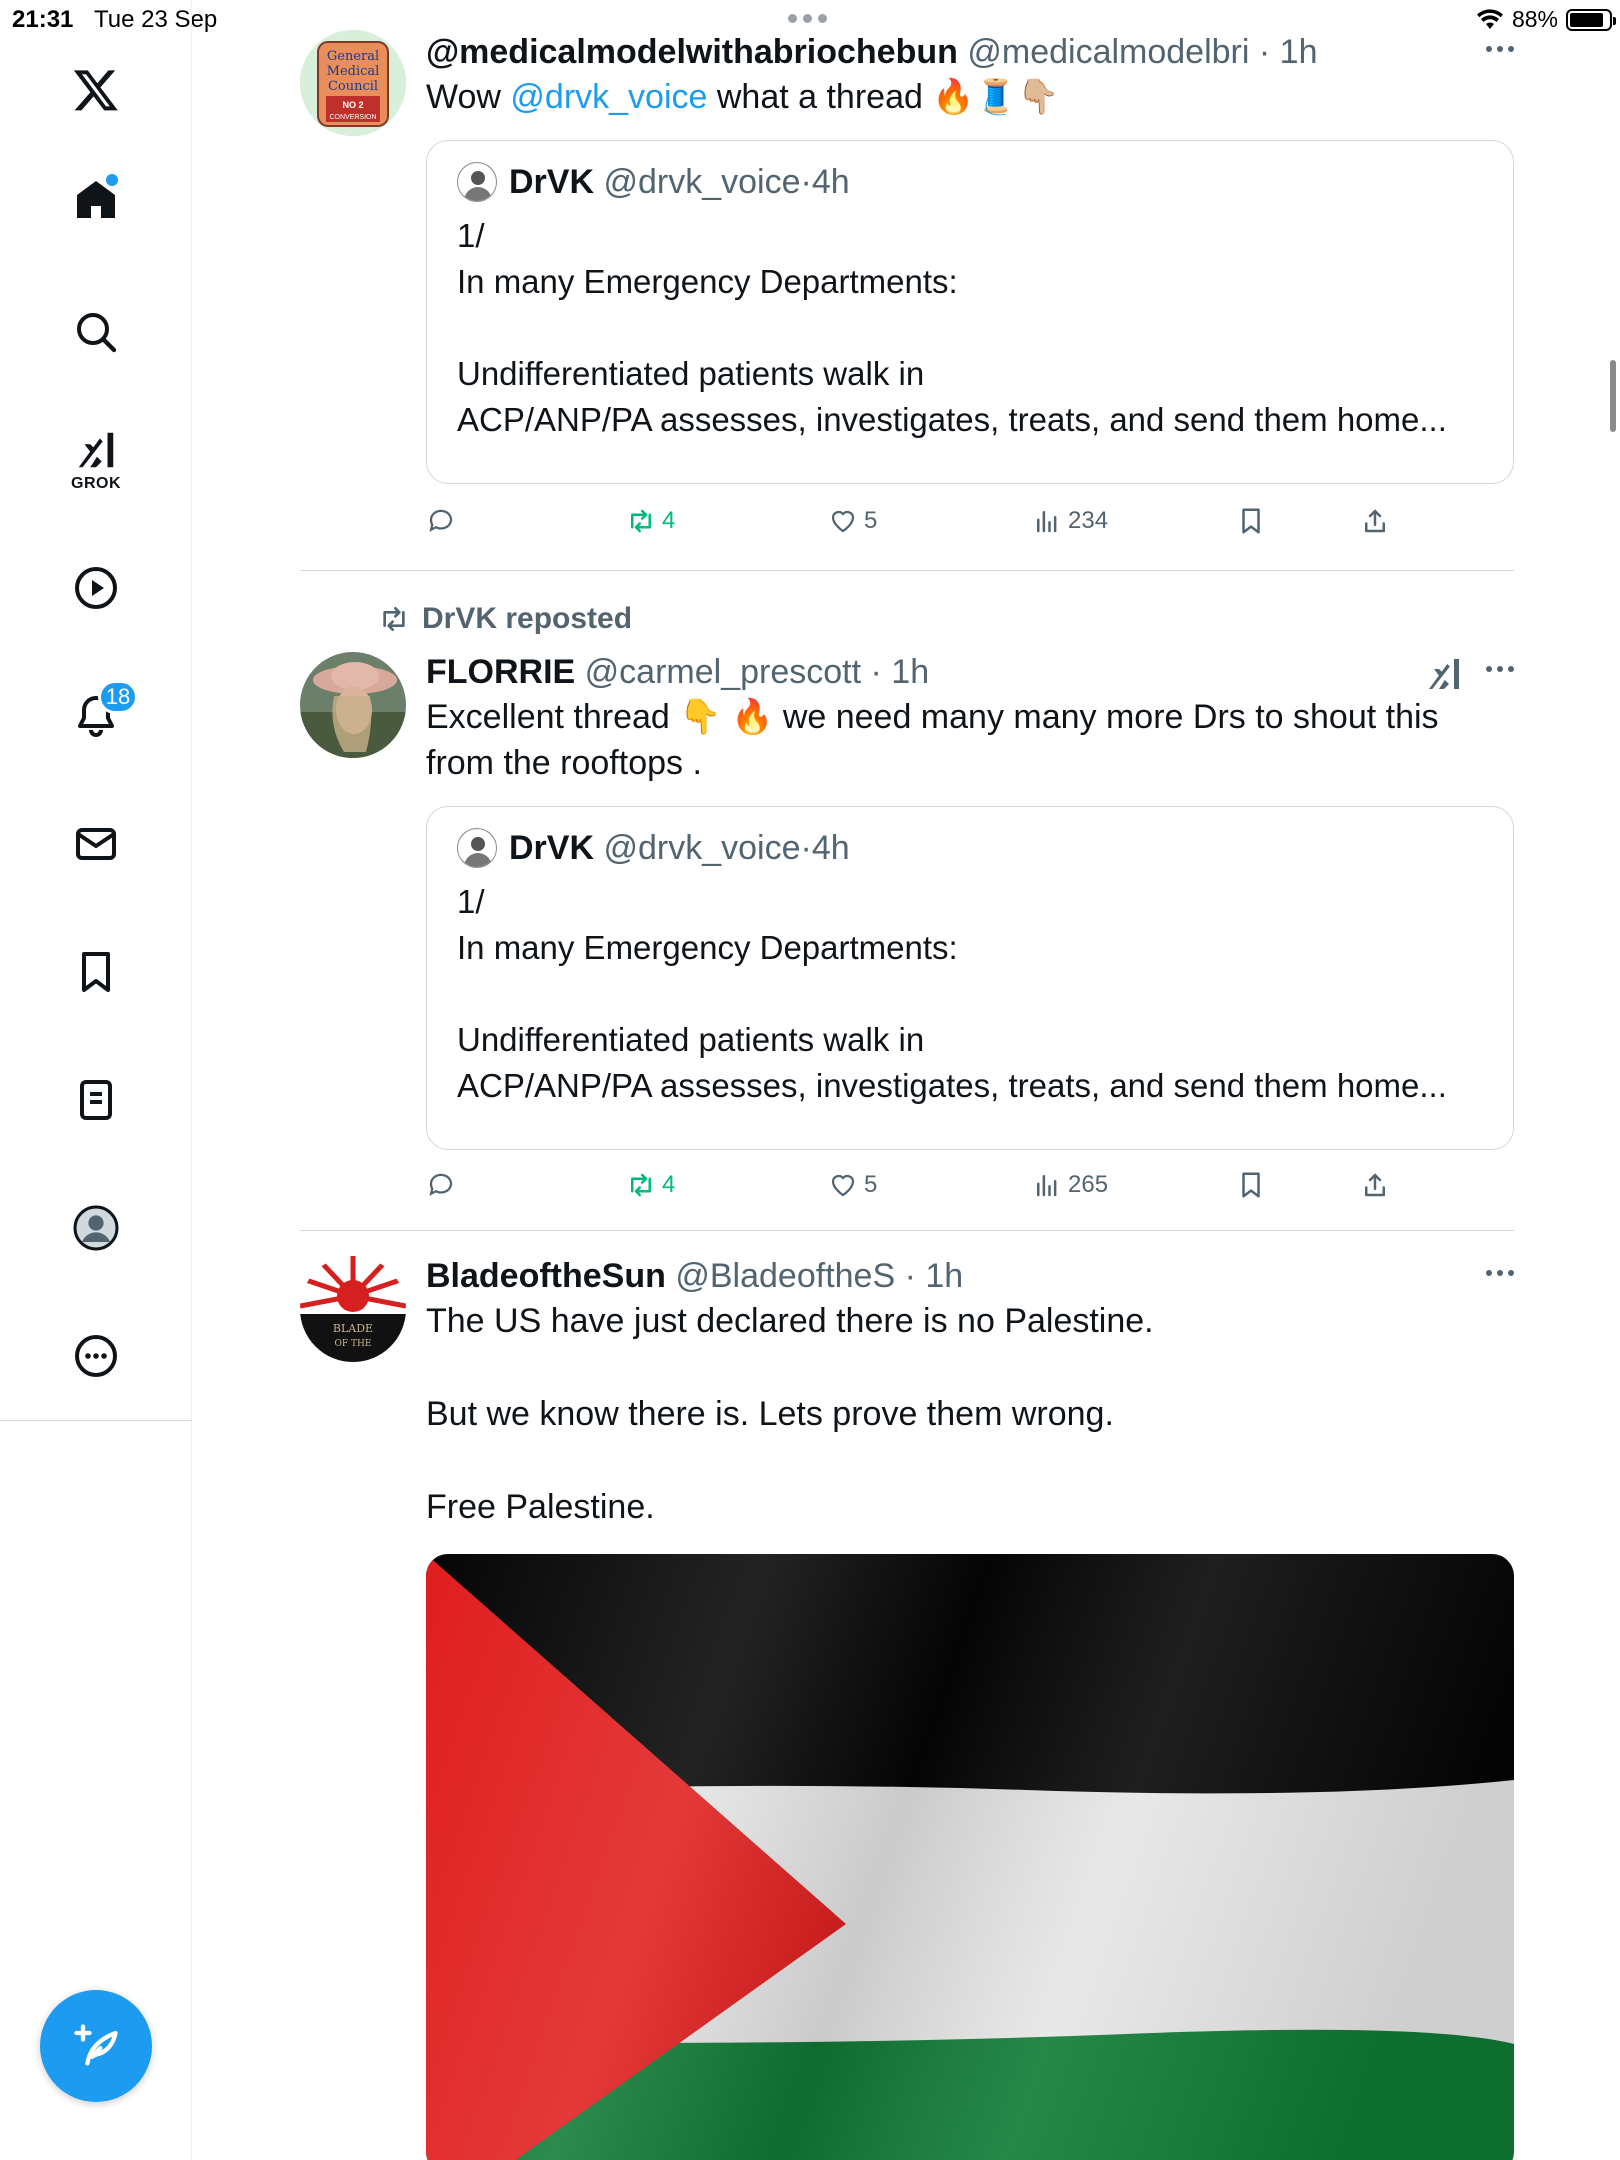 The height and width of the screenshot is (2160, 1620). What do you see at coordinates (1047, 522) in the screenshot?
I see `views-chart-icon` at bounding box center [1047, 522].